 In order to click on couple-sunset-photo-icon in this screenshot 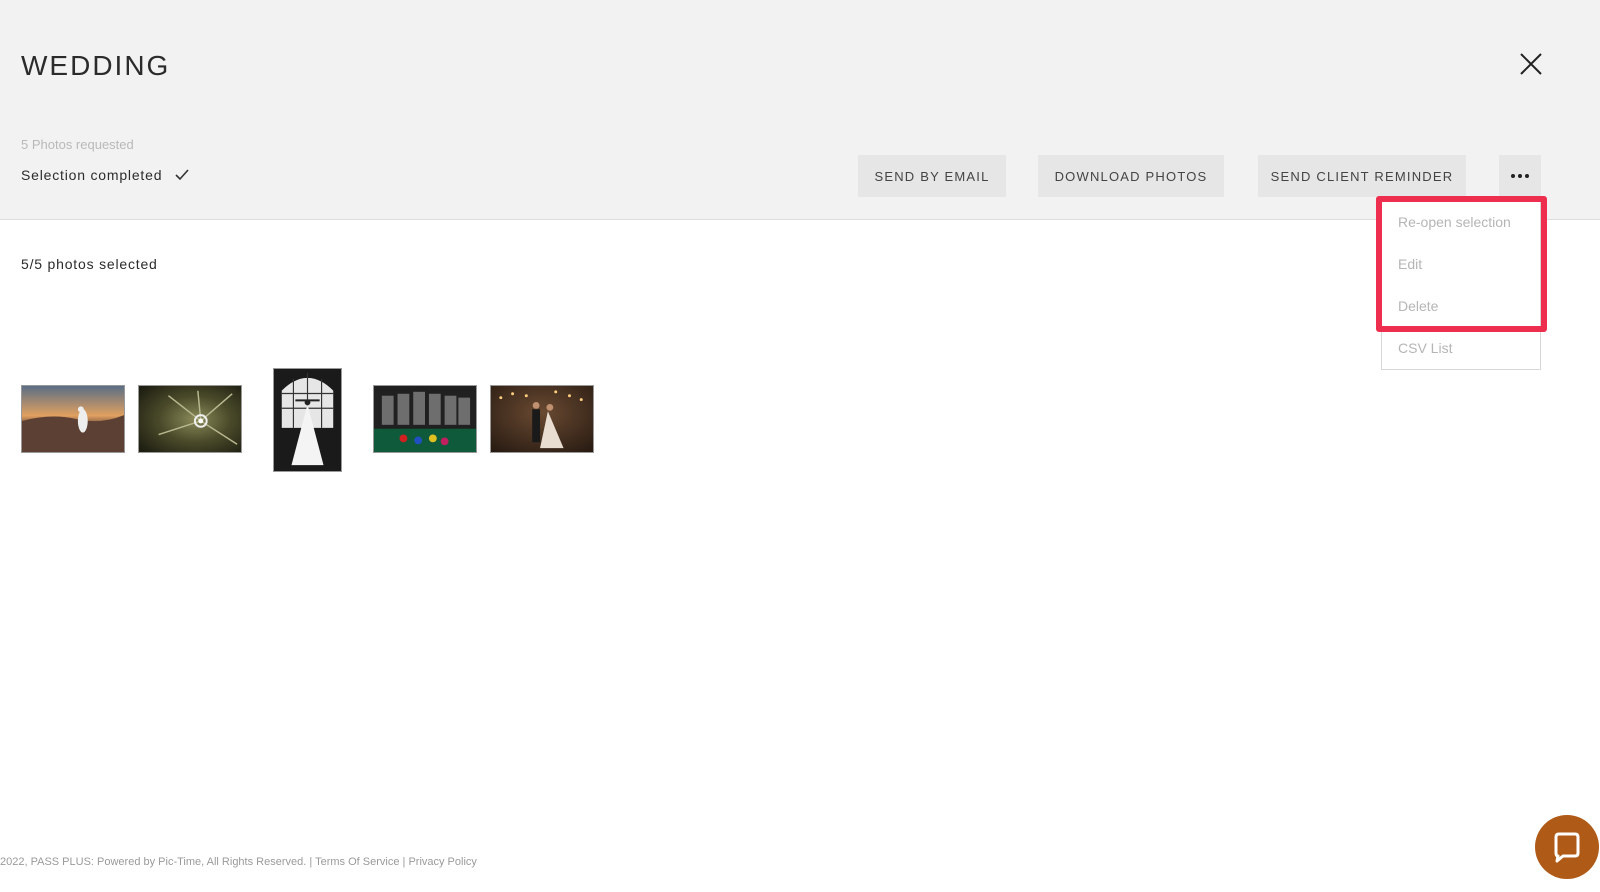, I will do `click(73, 419)`.